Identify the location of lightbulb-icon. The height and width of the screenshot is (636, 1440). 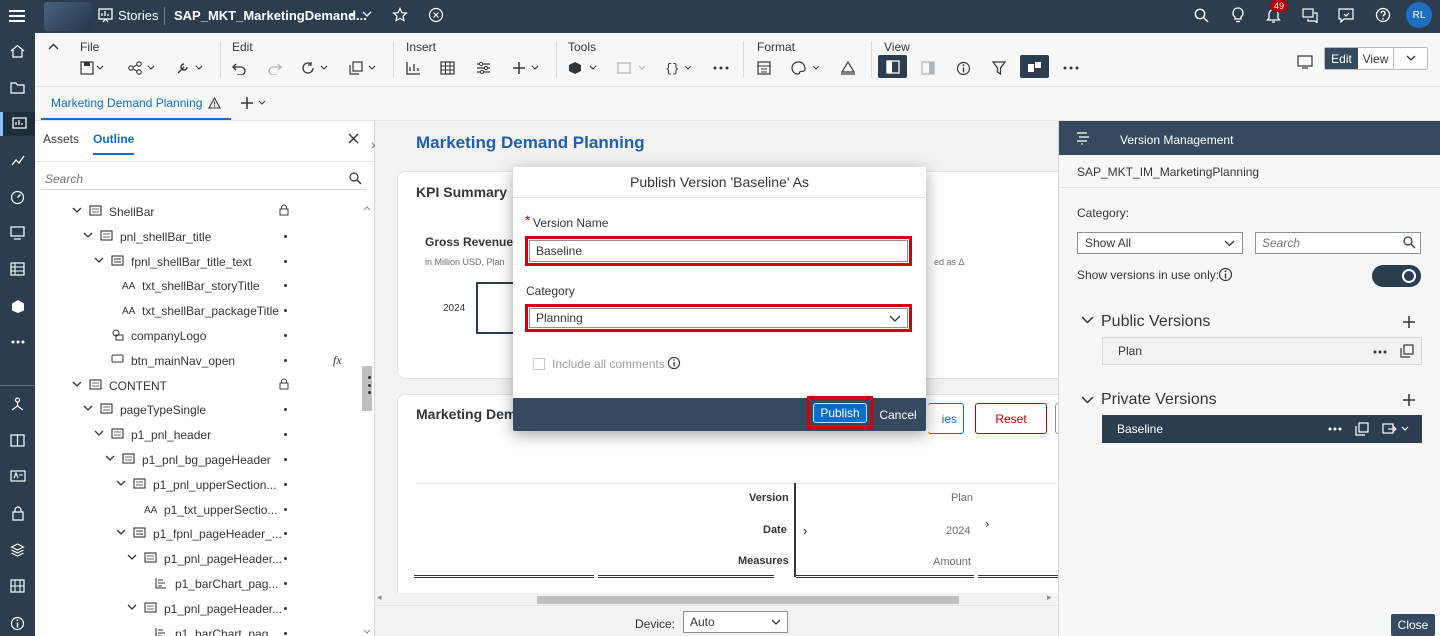
(1238, 15).